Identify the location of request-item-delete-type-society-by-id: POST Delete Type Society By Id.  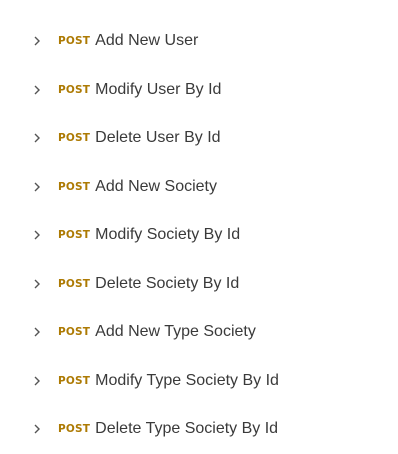
(199, 429).